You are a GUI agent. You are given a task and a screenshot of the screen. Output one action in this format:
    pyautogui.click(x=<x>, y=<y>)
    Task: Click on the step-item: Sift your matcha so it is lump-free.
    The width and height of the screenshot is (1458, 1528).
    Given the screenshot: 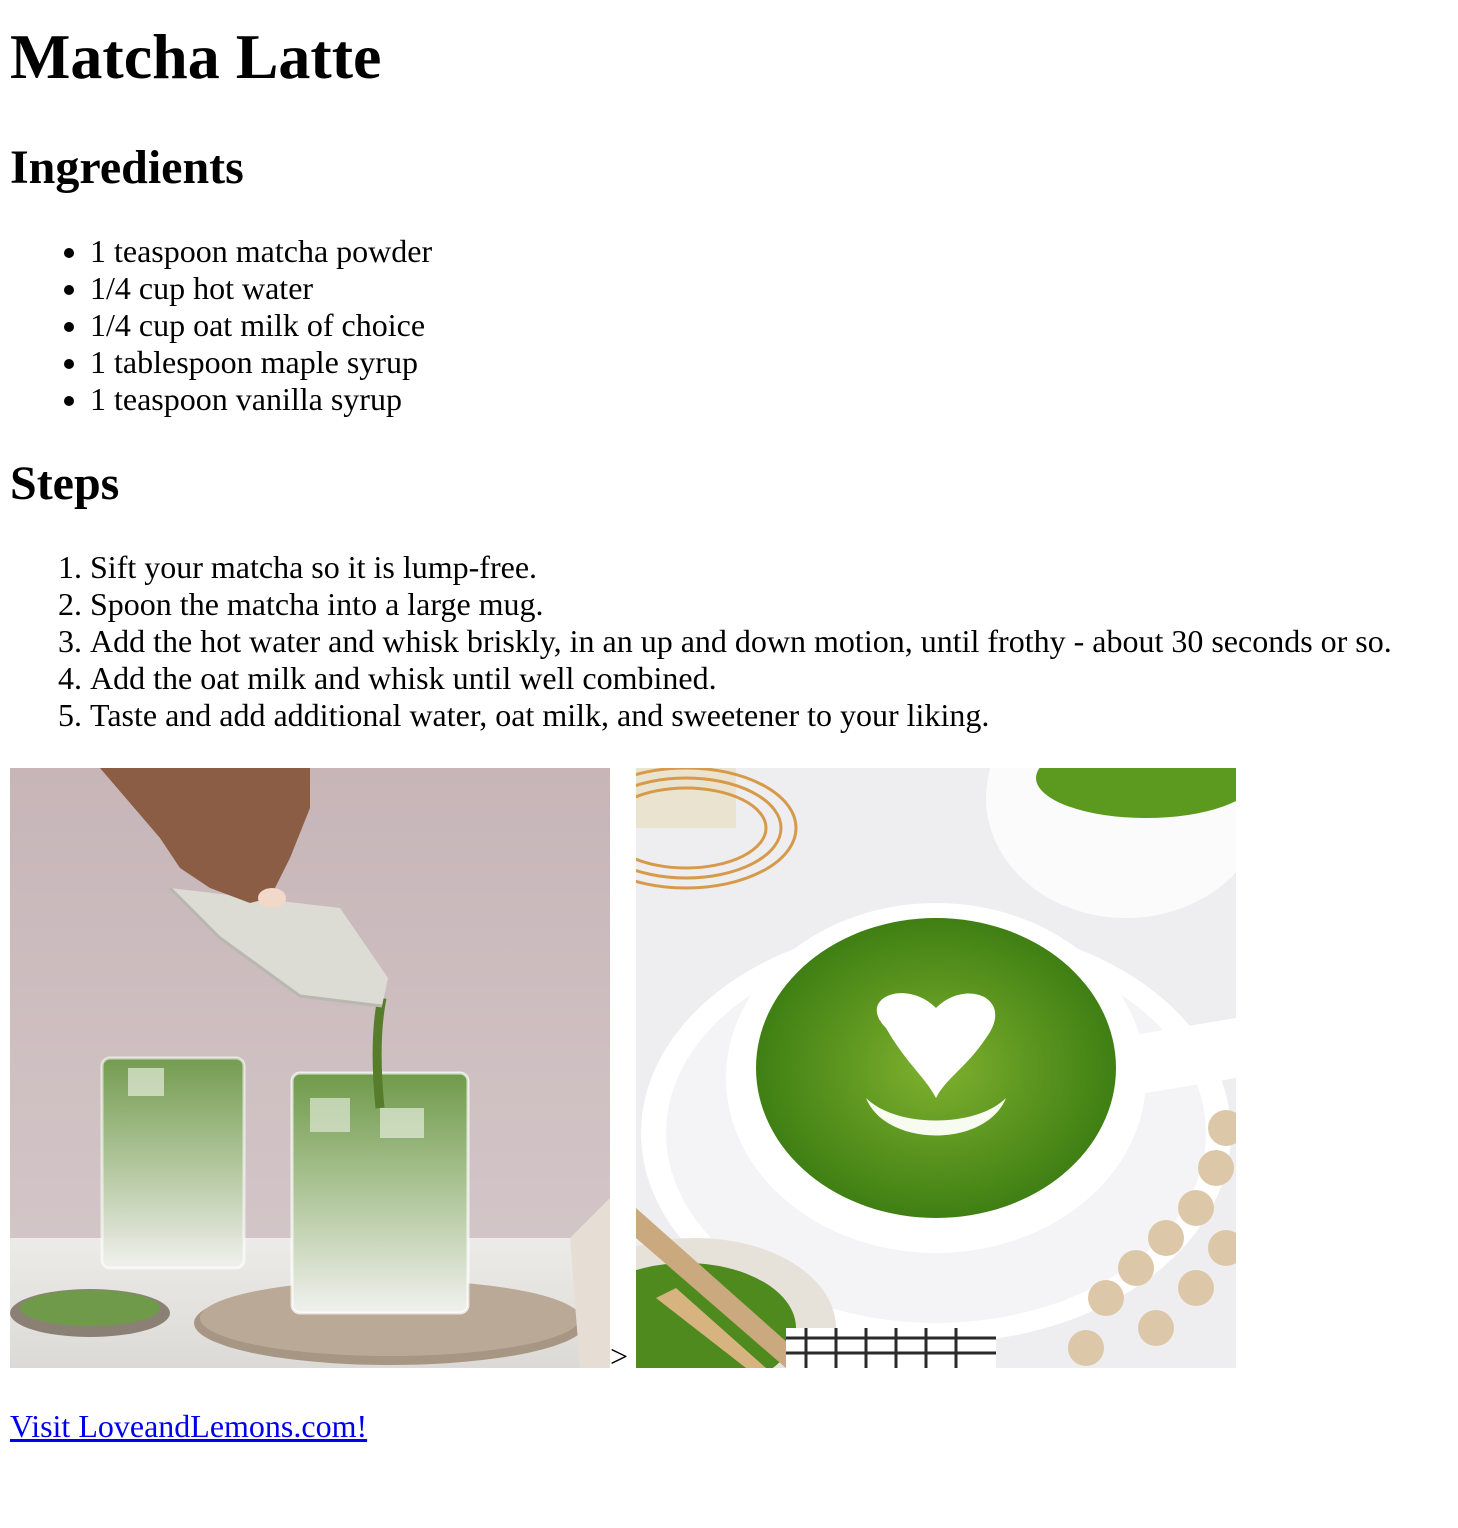 What is the action you would take?
    pyautogui.click(x=769, y=567)
    